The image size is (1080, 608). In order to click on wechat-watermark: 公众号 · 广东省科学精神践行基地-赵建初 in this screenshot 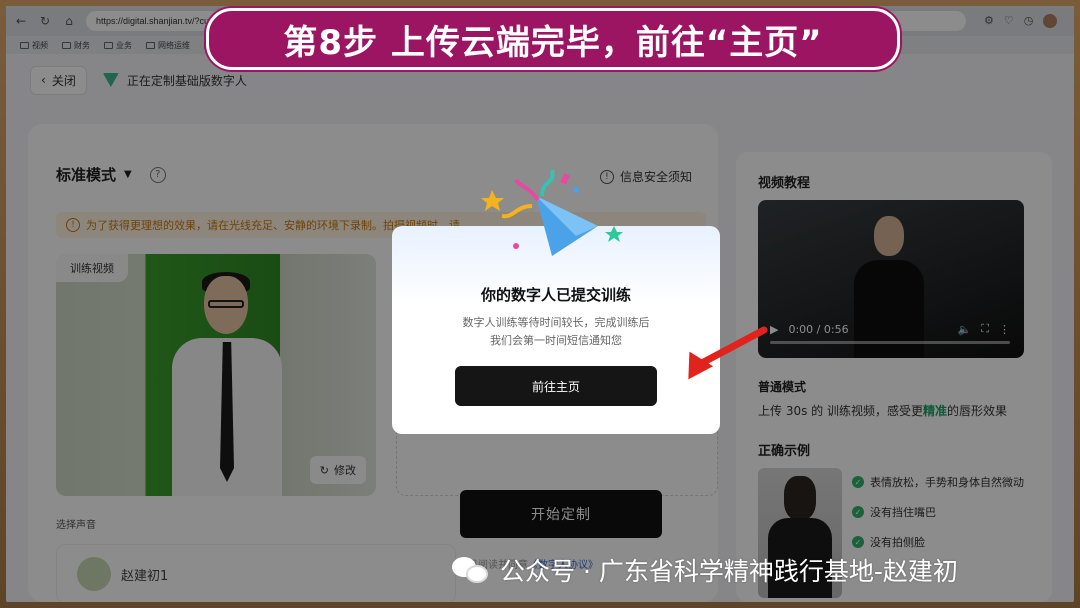, I will do `click(705, 570)`.